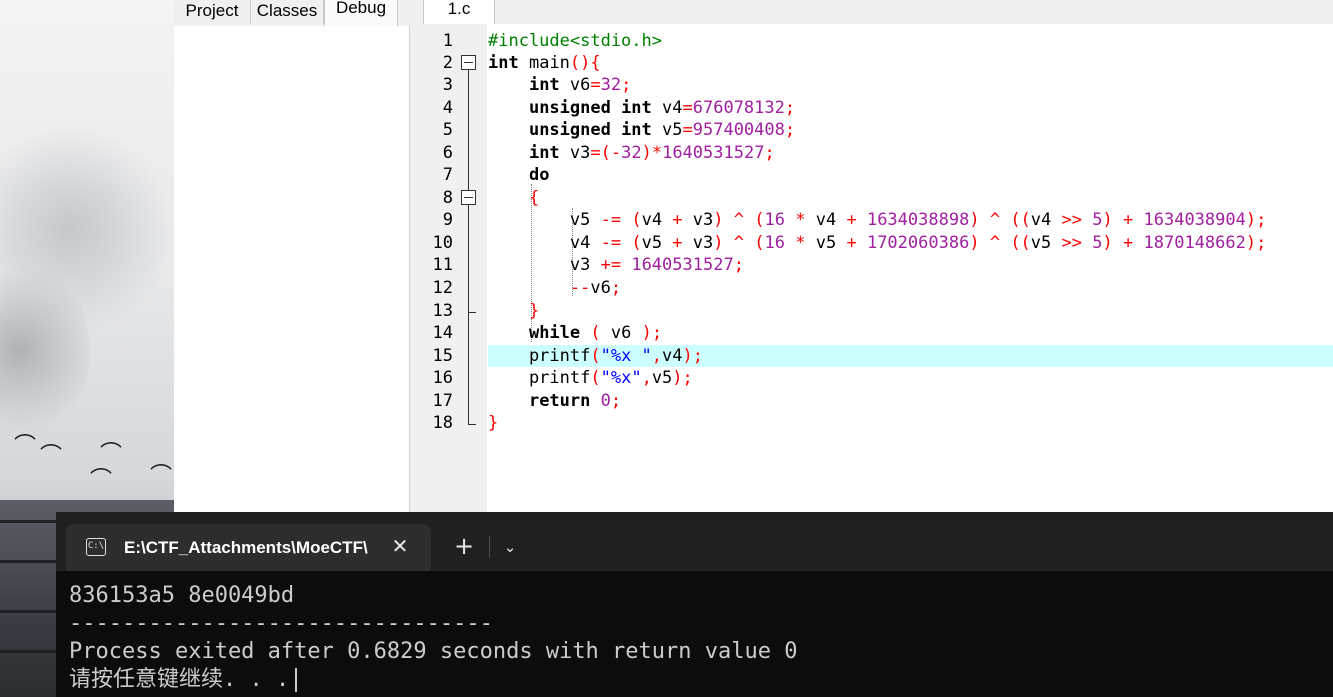 This screenshot has height=697, width=1333. What do you see at coordinates (447, 153) in the screenshot?
I see `line-number: 6` at bounding box center [447, 153].